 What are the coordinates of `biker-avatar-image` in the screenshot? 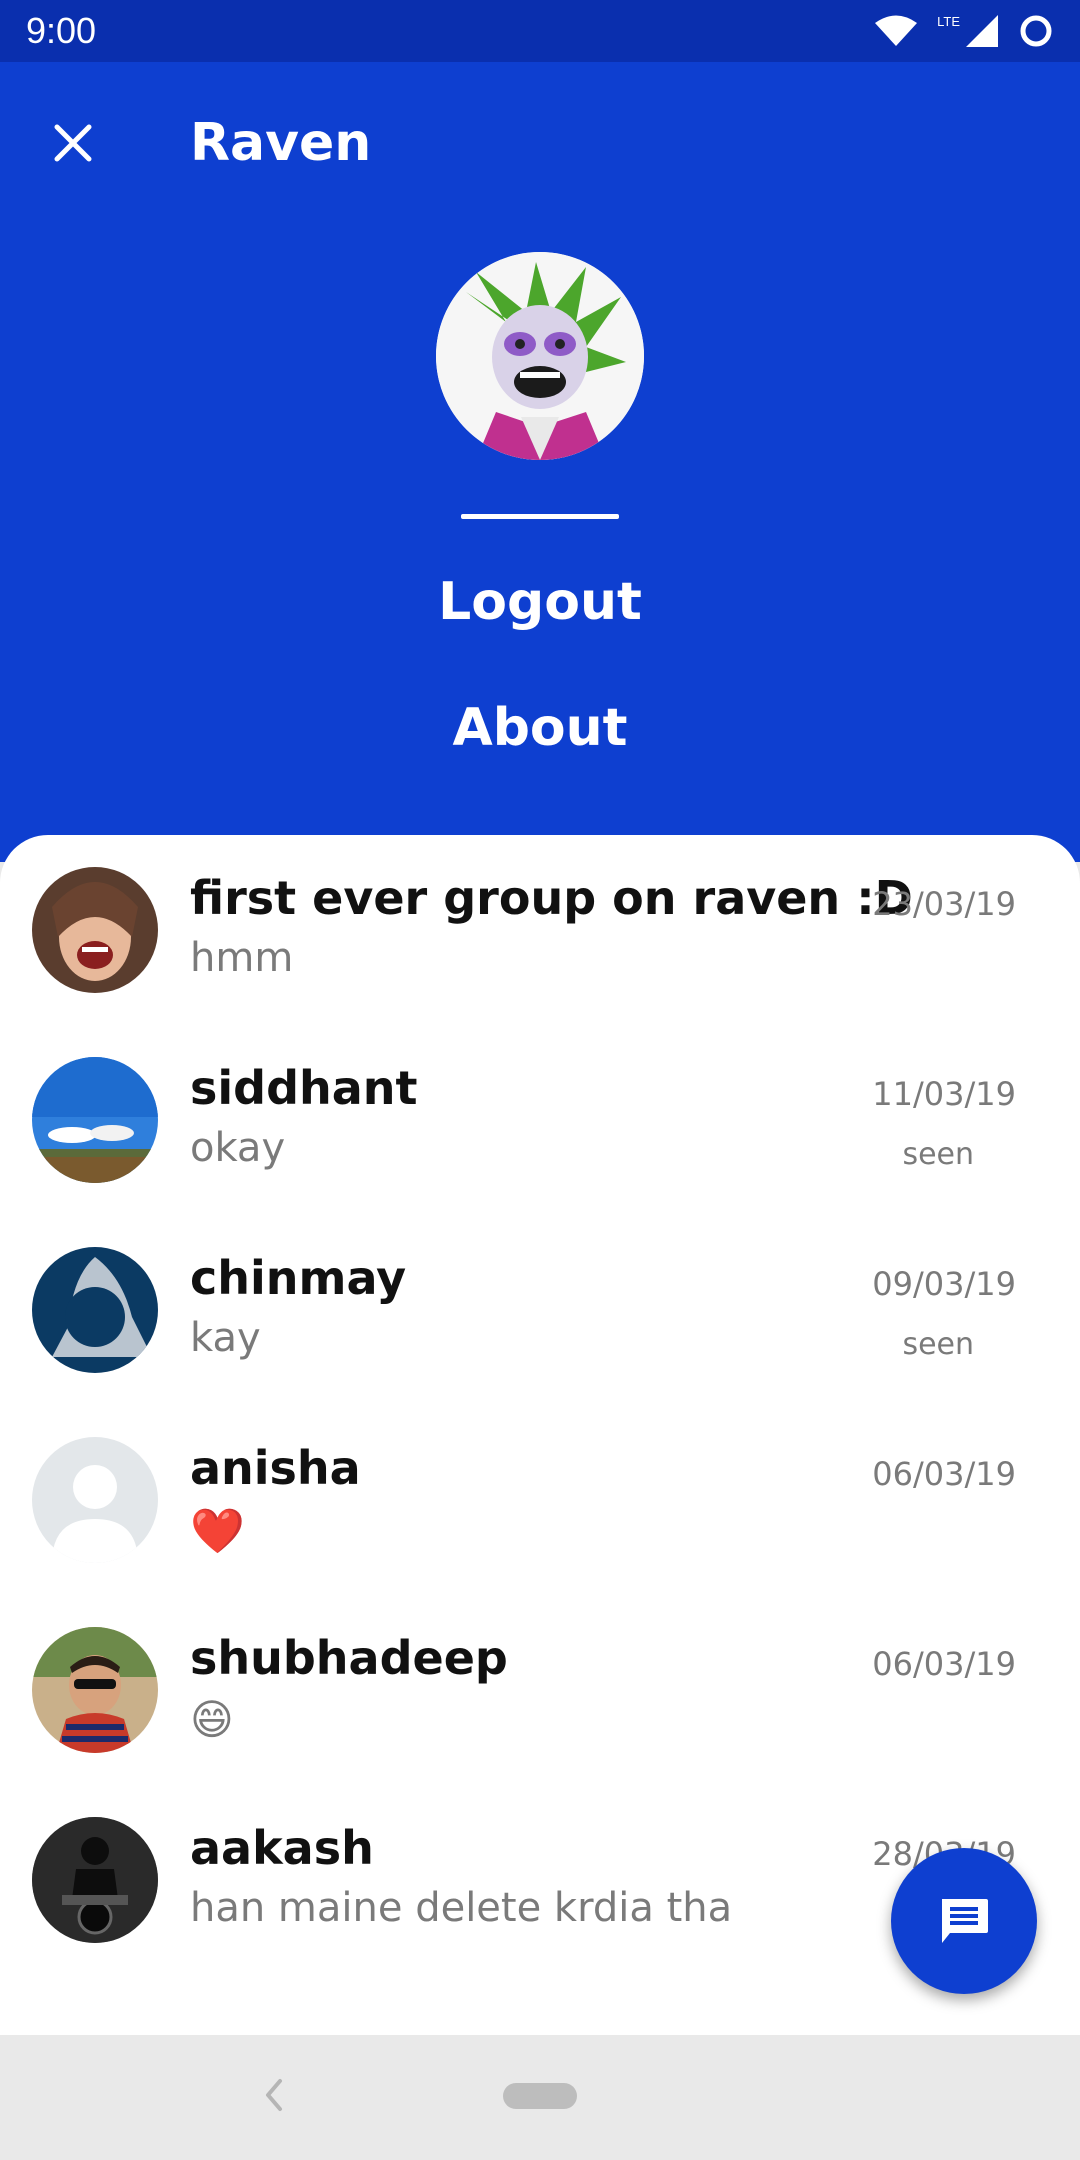 It's located at (95, 1880).